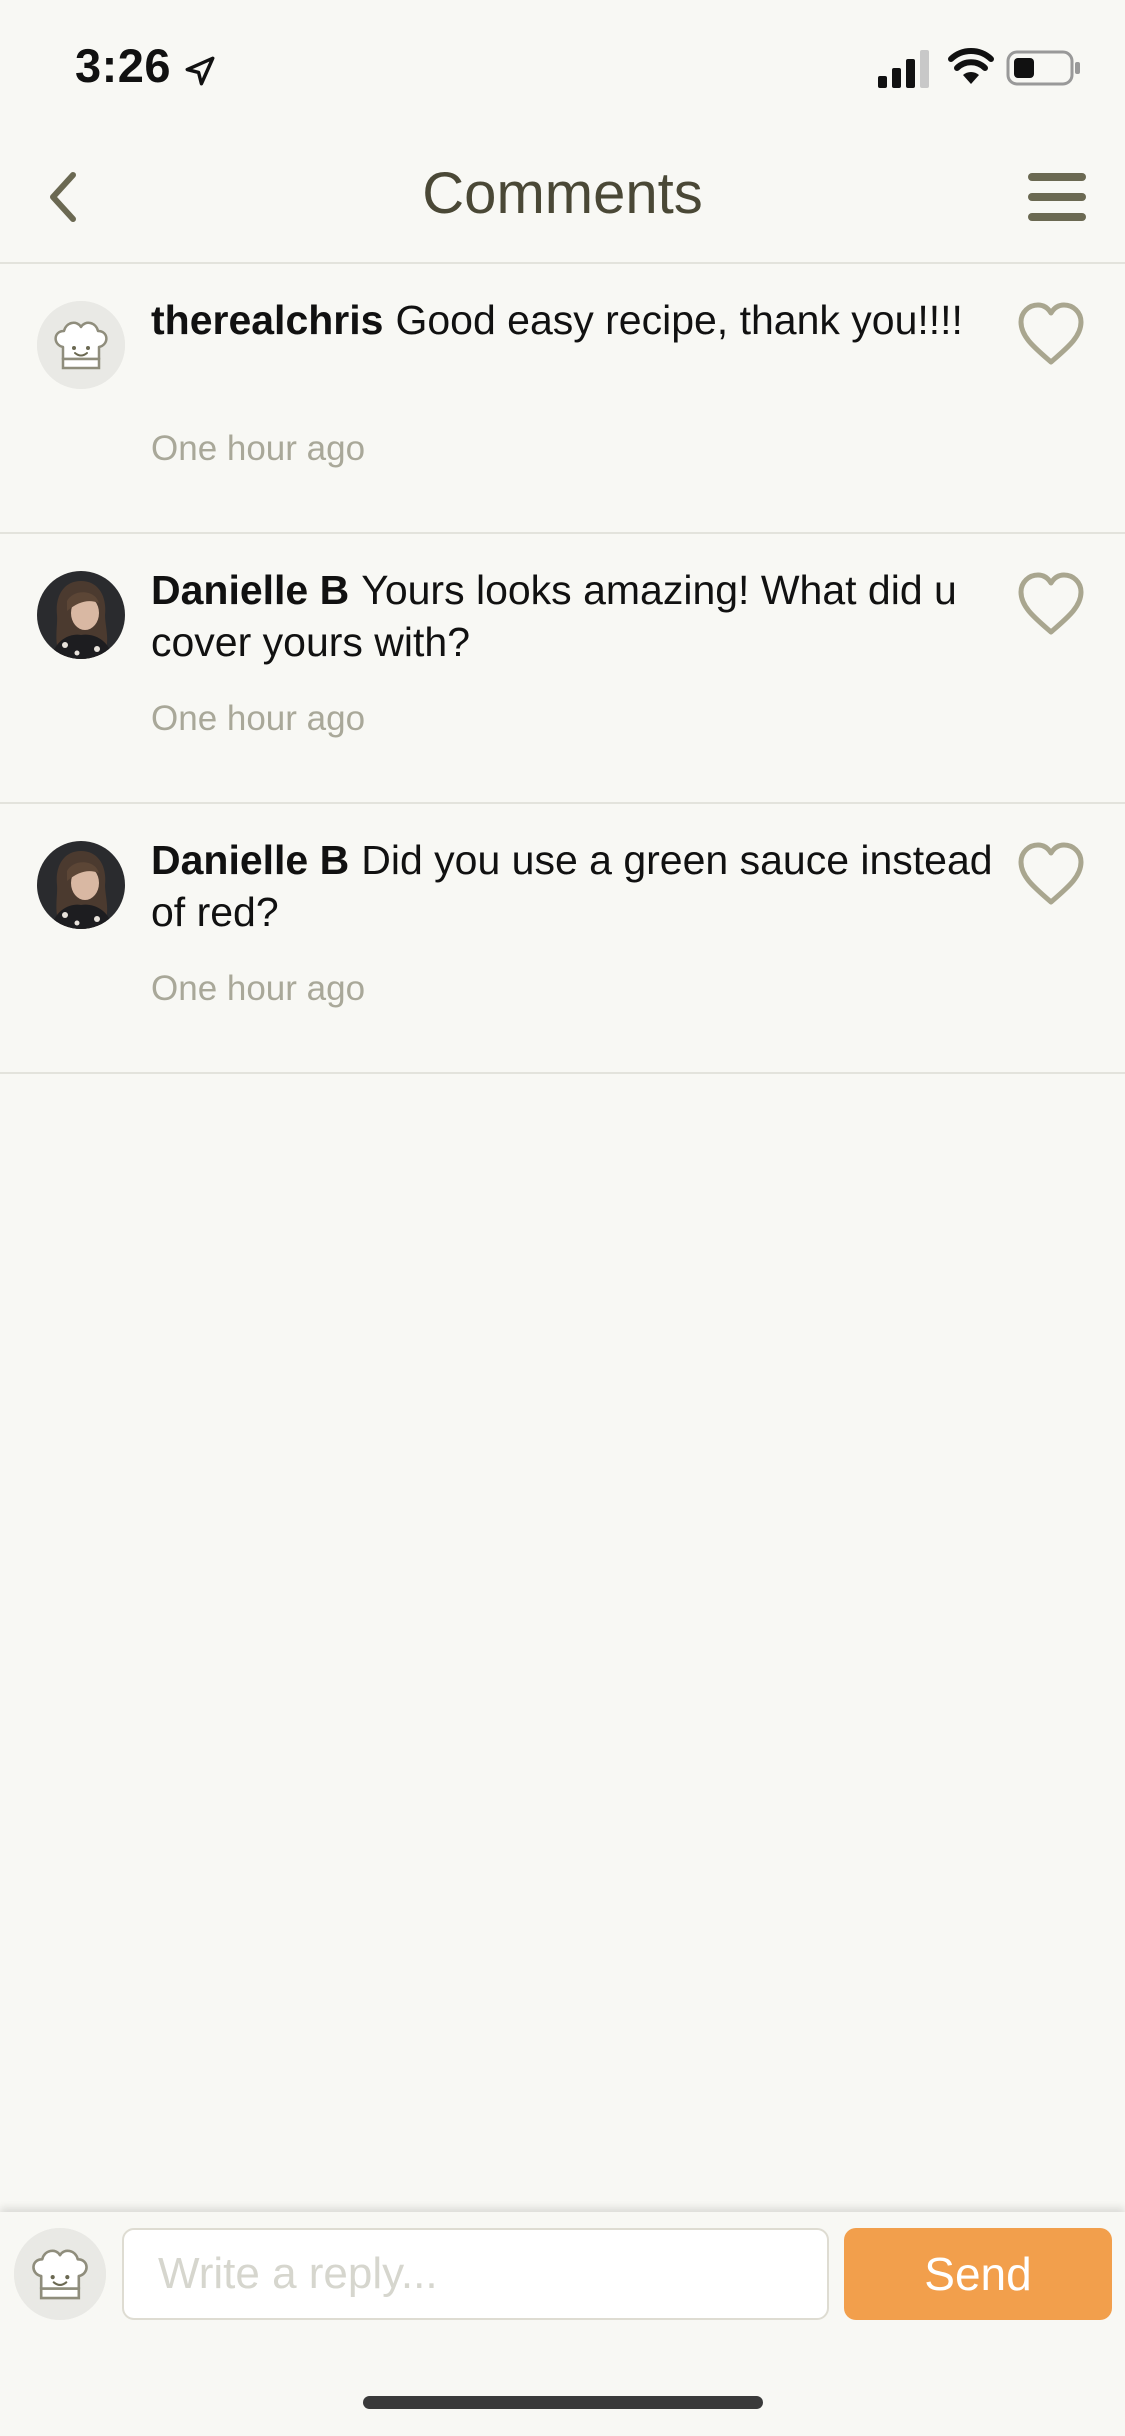 This screenshot has height=2436, width=1125. I want to click on menu-button, so click(1057, 197).